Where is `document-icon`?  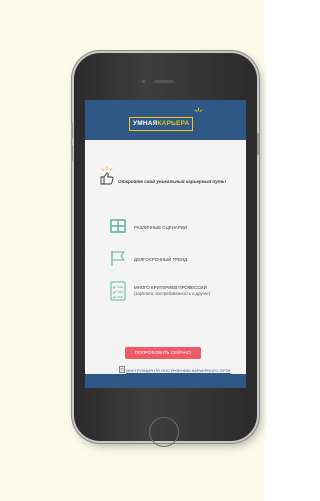 document-icon is located at coordinates (122, 369).